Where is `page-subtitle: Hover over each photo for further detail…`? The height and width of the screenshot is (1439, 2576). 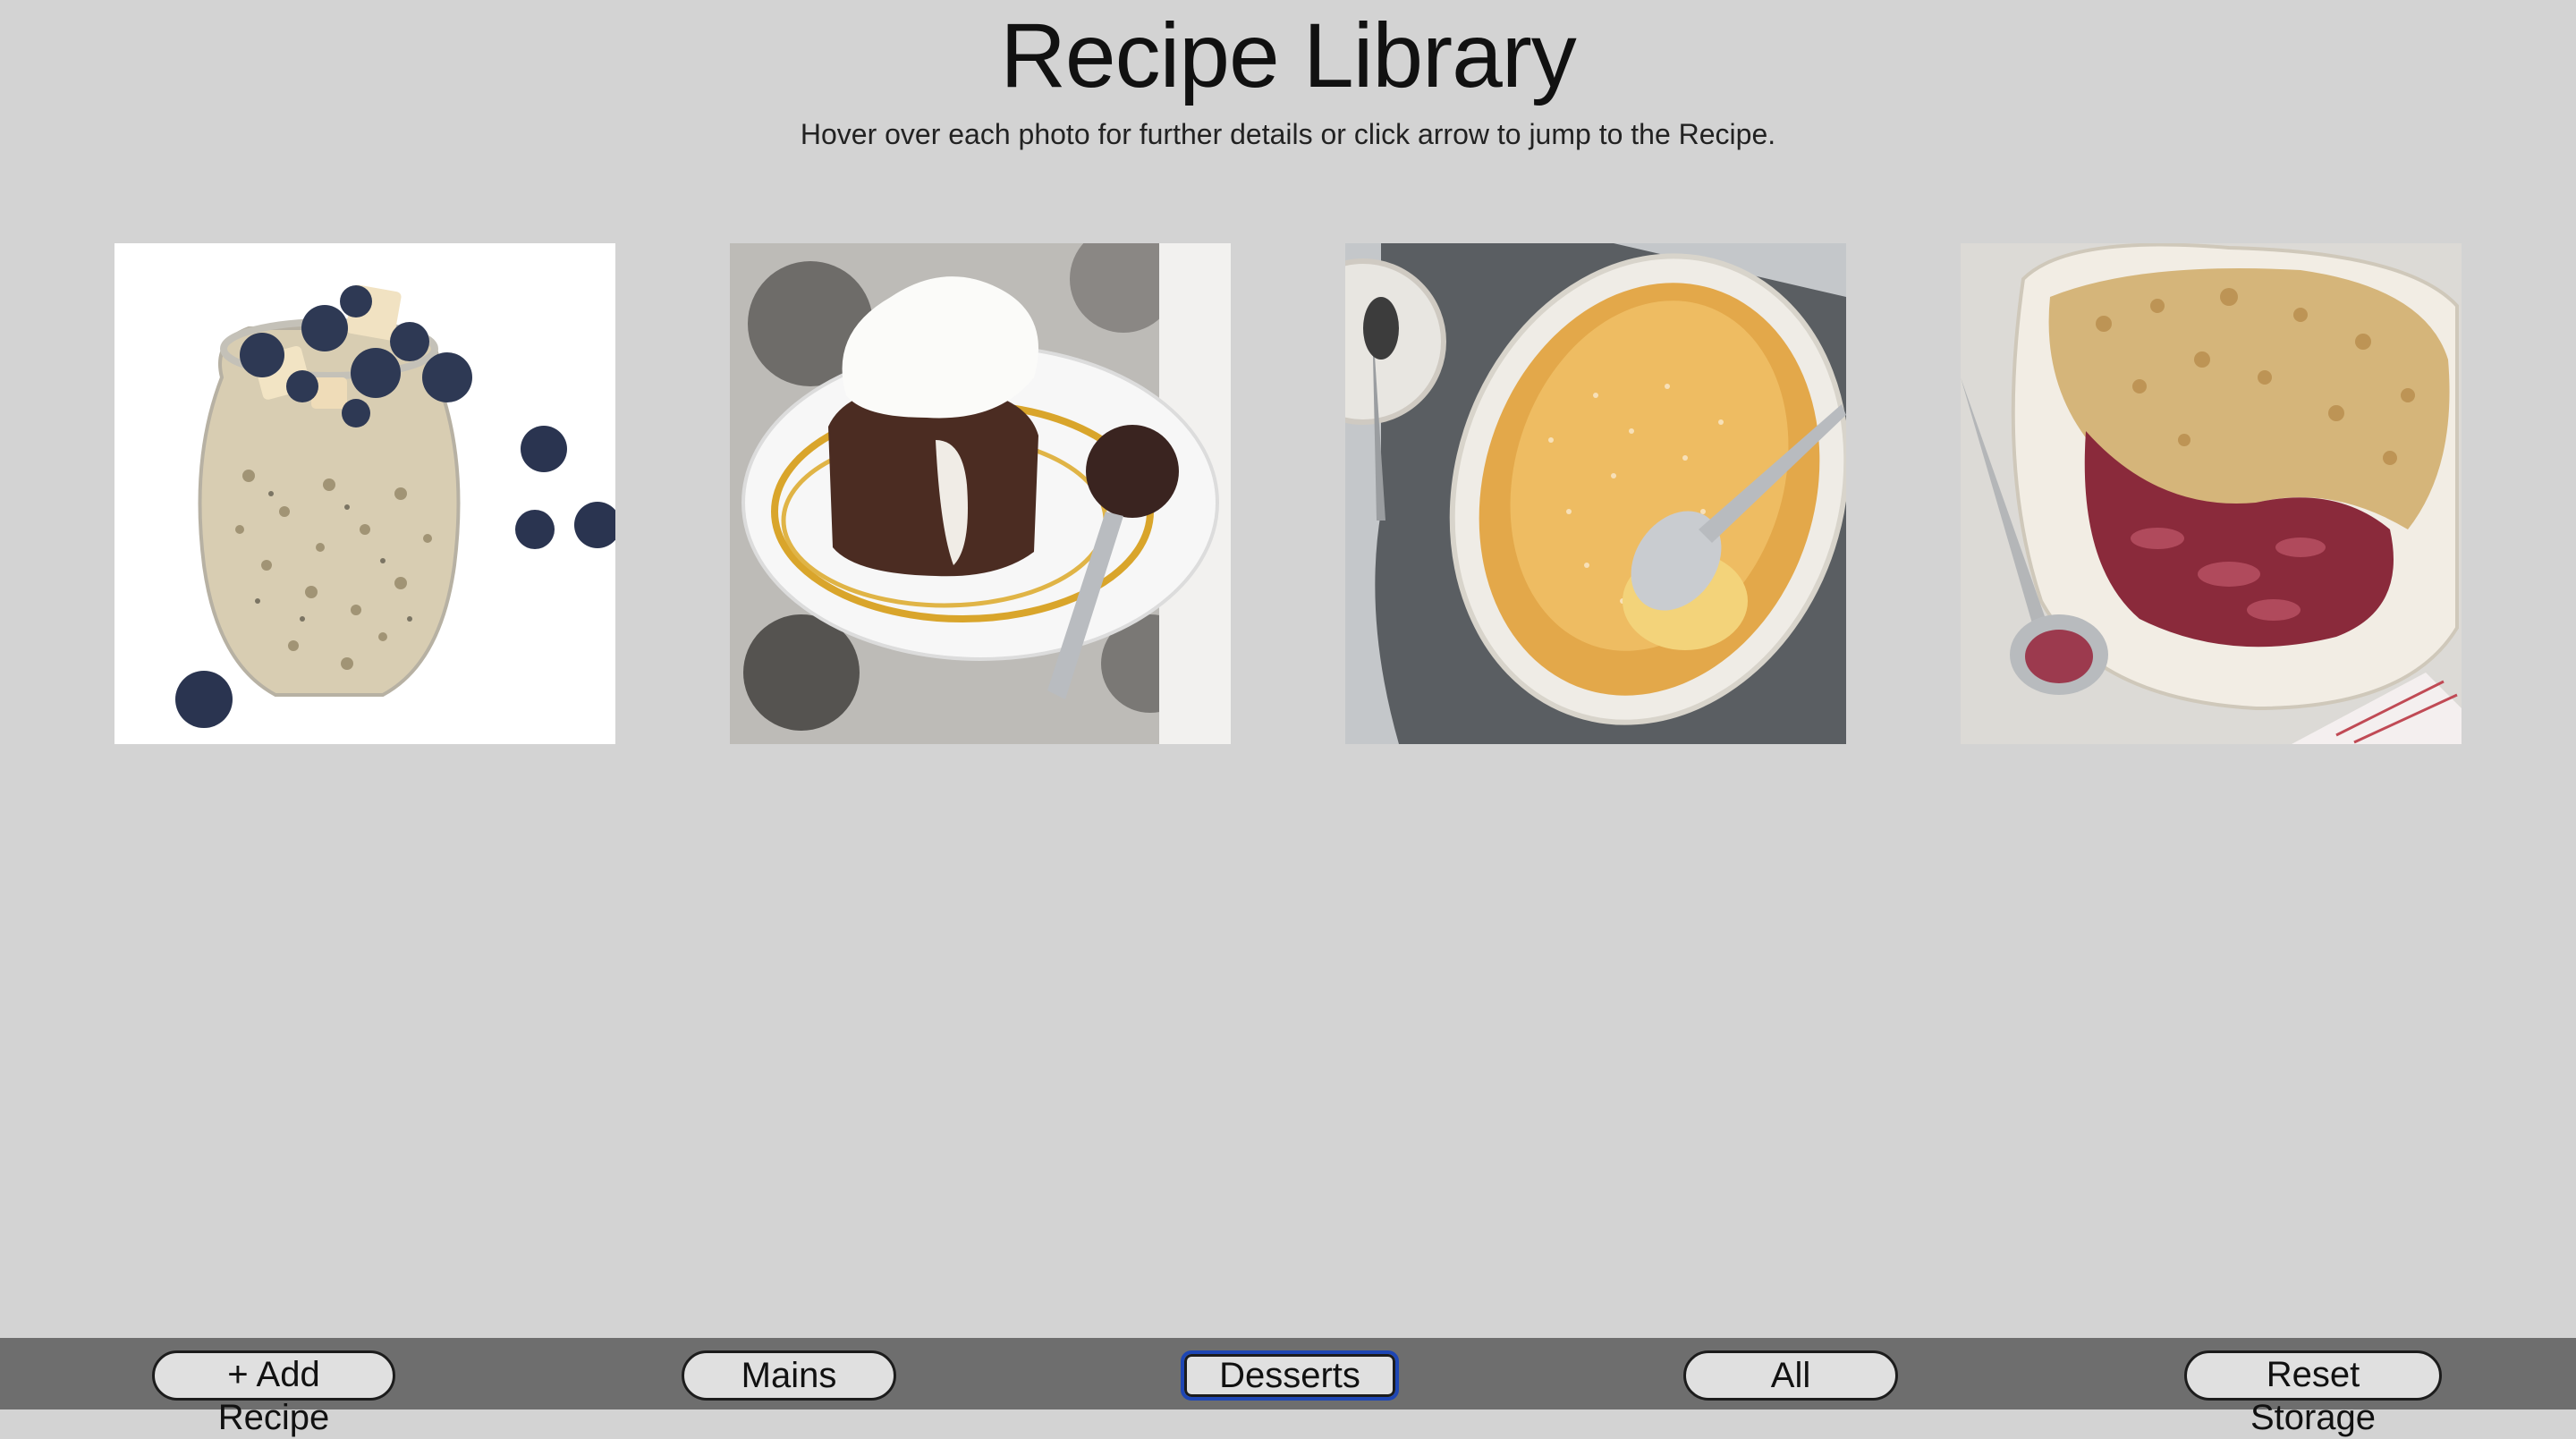
page-subtitle: Hover over each photo for further detail… is located at coordinates (1288, 134).